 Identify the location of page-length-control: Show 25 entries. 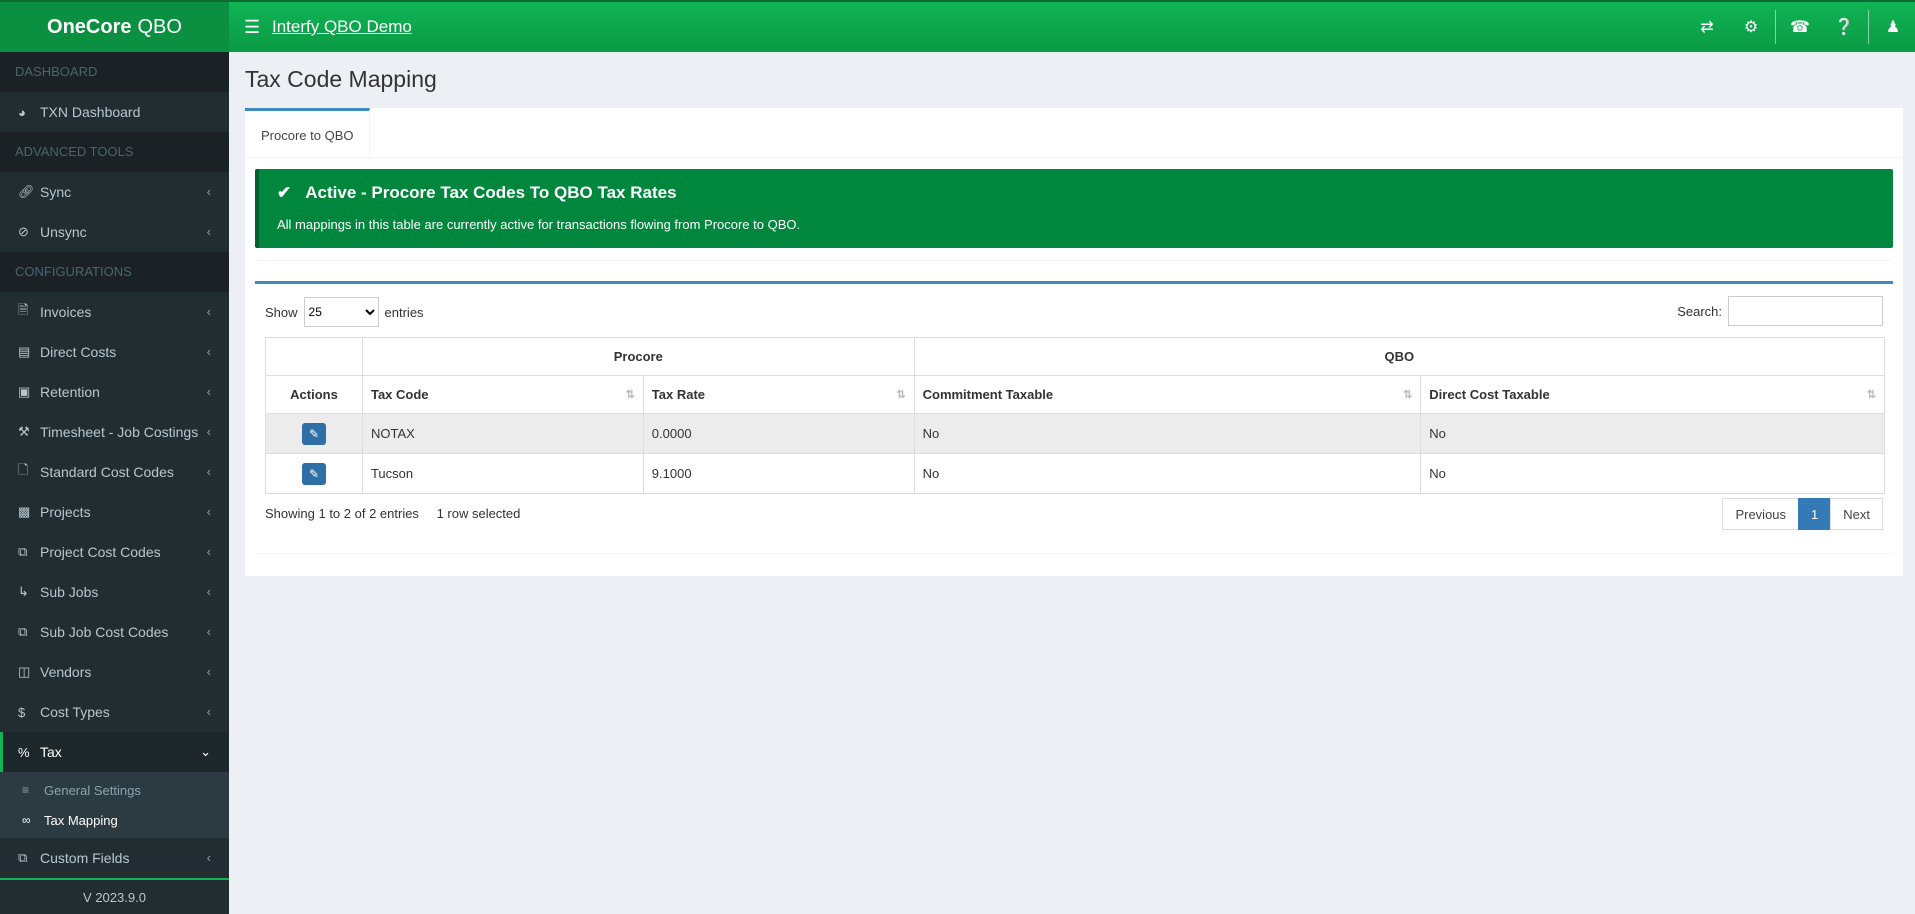
(344, 312).